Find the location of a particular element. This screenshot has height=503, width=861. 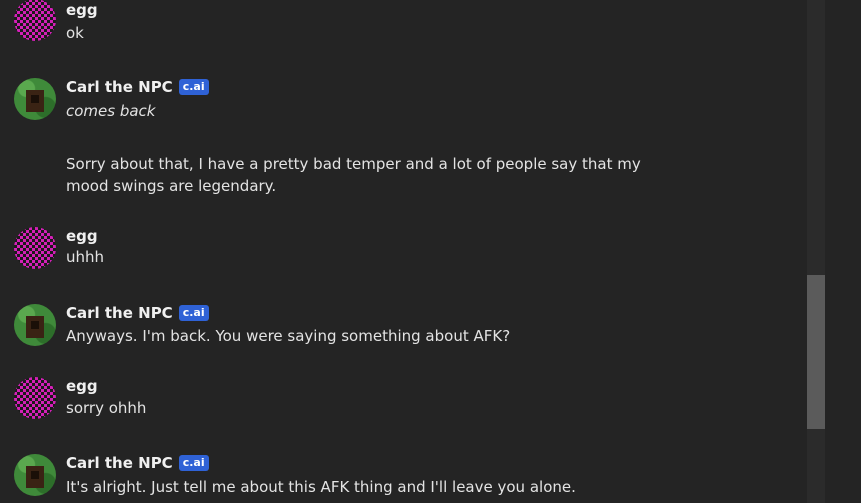

message-text: ok is located at coordinates (75, 33).